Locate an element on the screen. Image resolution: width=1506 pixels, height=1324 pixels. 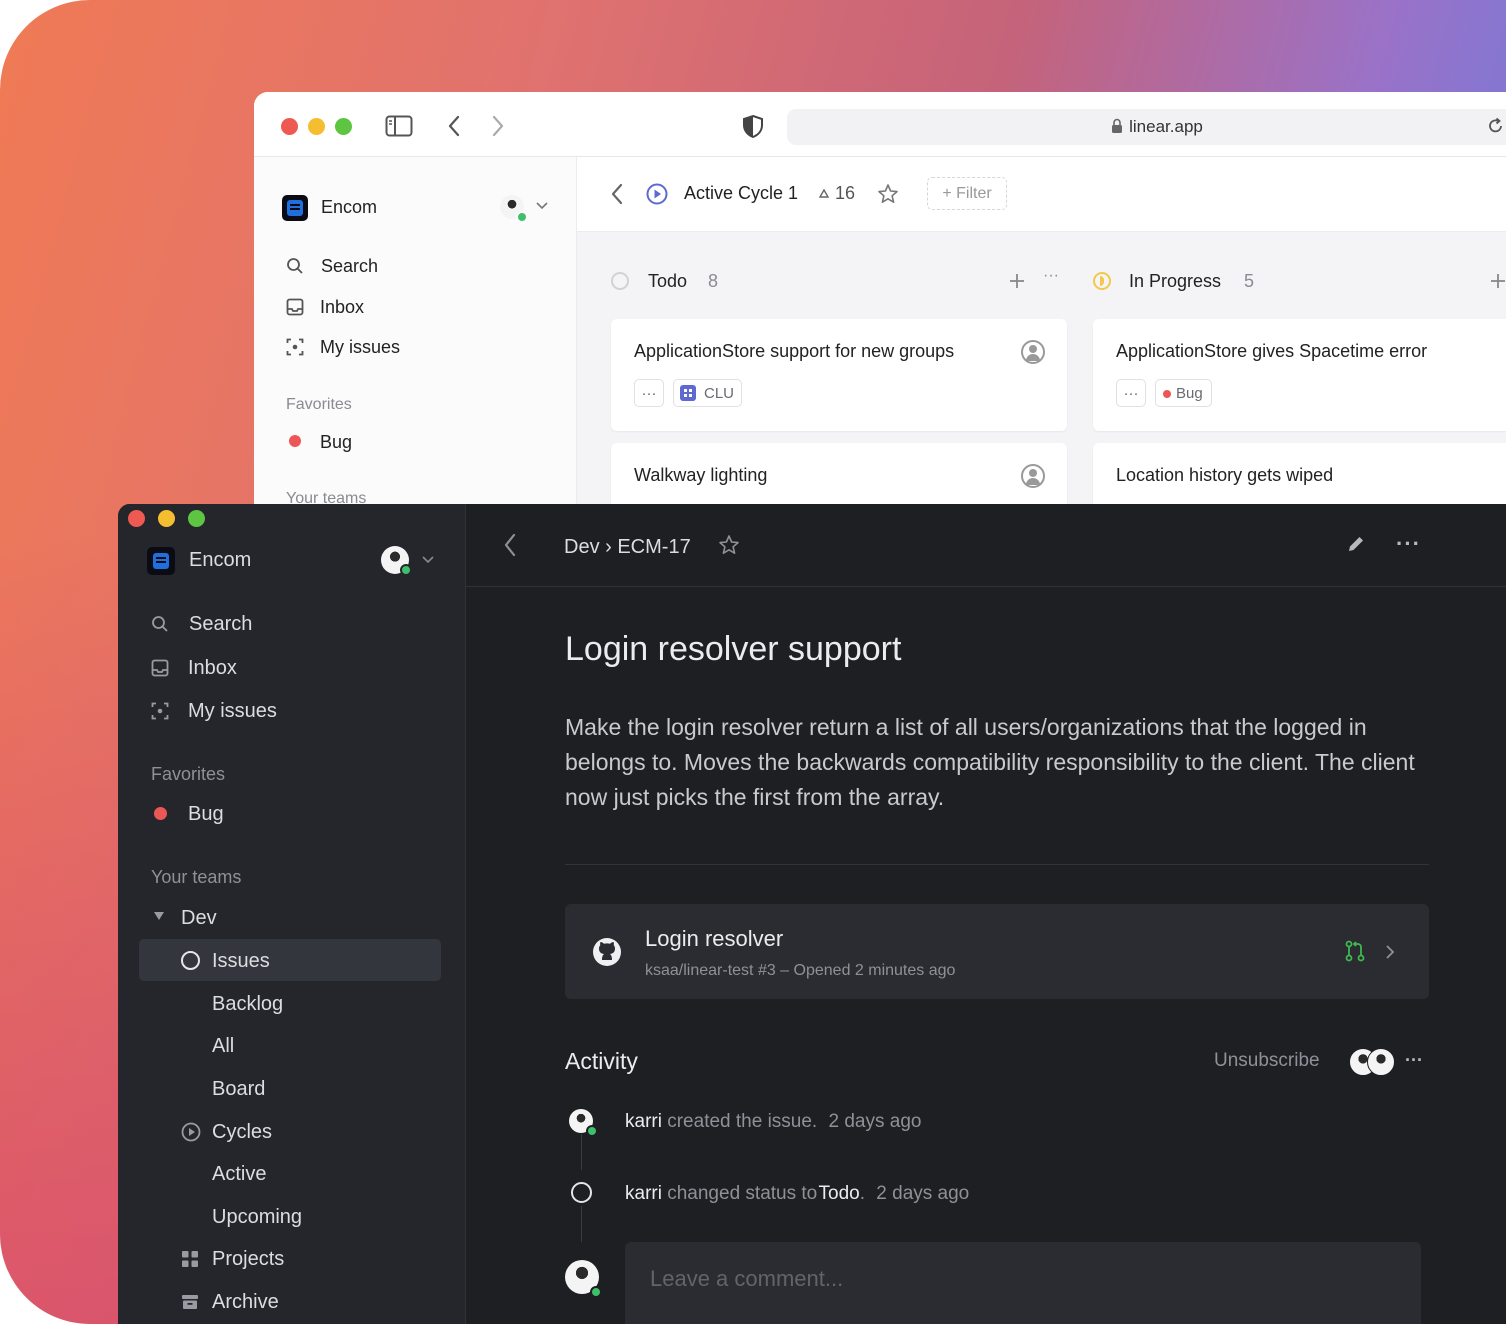
archive-icon is located at coordinates (190, 1302).